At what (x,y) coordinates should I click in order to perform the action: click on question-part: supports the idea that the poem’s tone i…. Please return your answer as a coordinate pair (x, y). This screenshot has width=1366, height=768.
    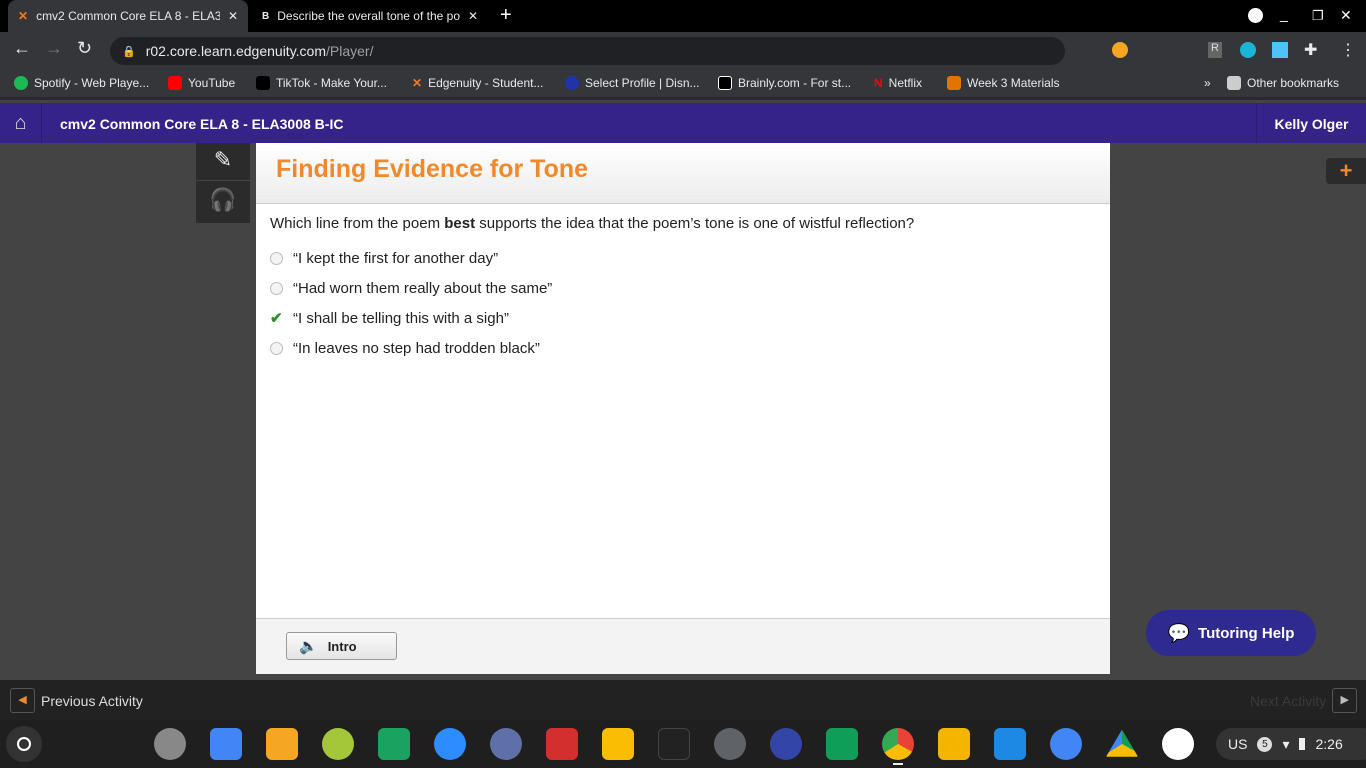
    Looking at the image, I should click on (695, 223).